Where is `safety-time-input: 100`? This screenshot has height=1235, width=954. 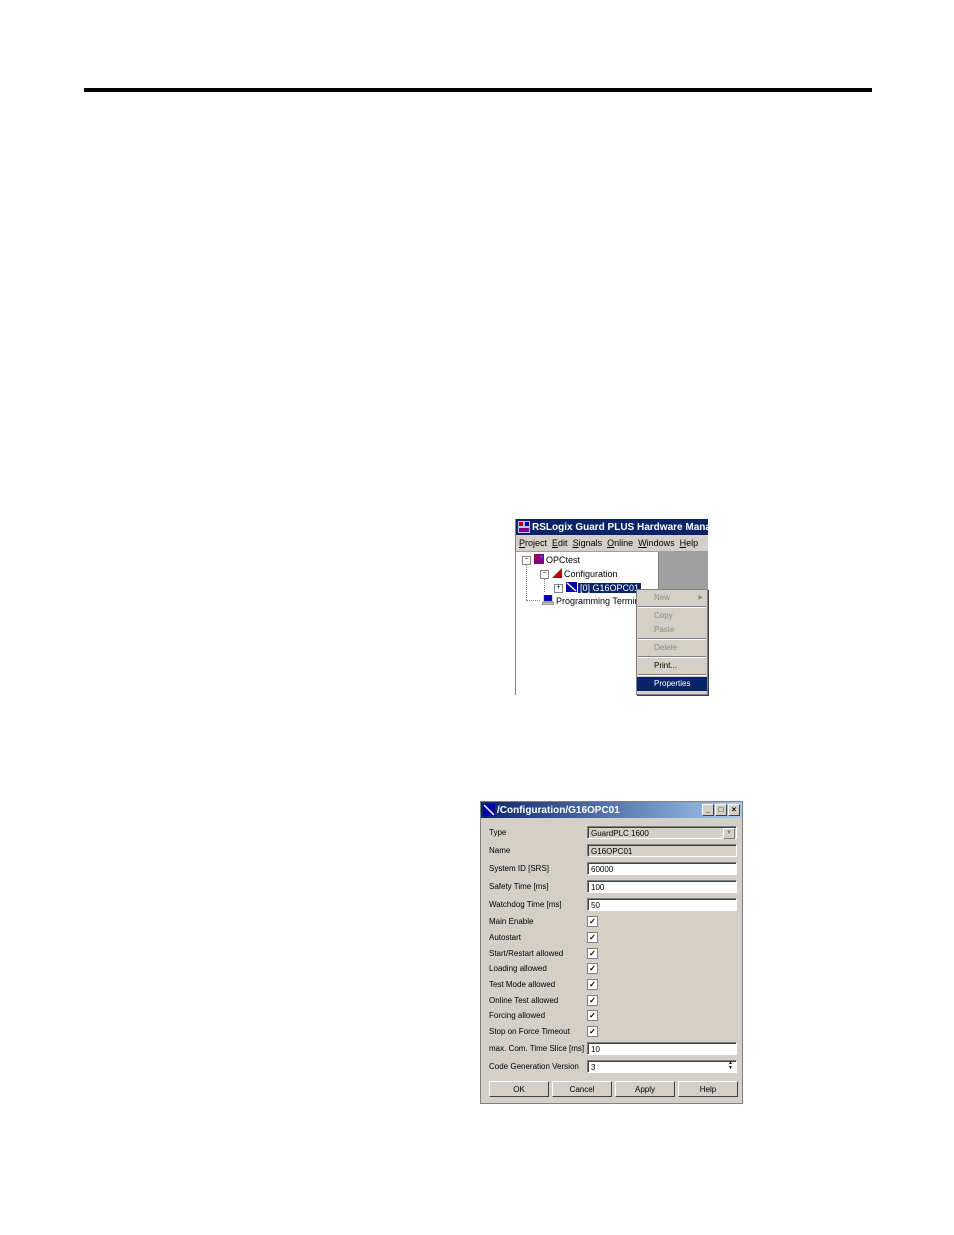
safety-time-input: 100 is located at coordinates (662, 886).